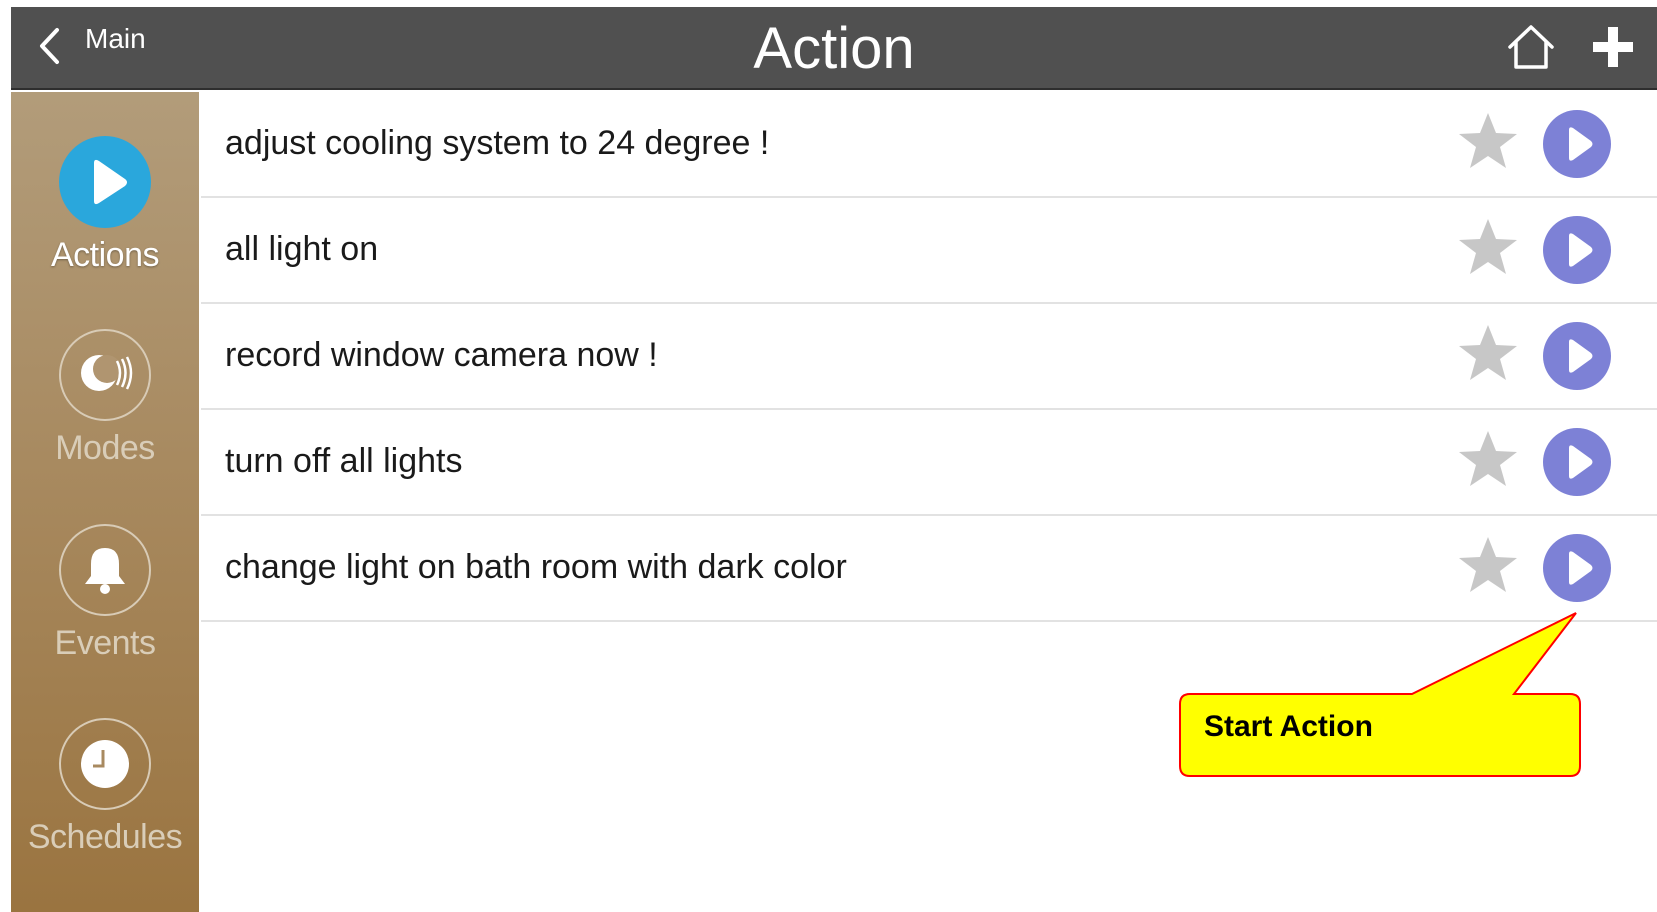 The image size is (1657, 912). I want to click on list-item: record window camera now !, so click(929, 357).